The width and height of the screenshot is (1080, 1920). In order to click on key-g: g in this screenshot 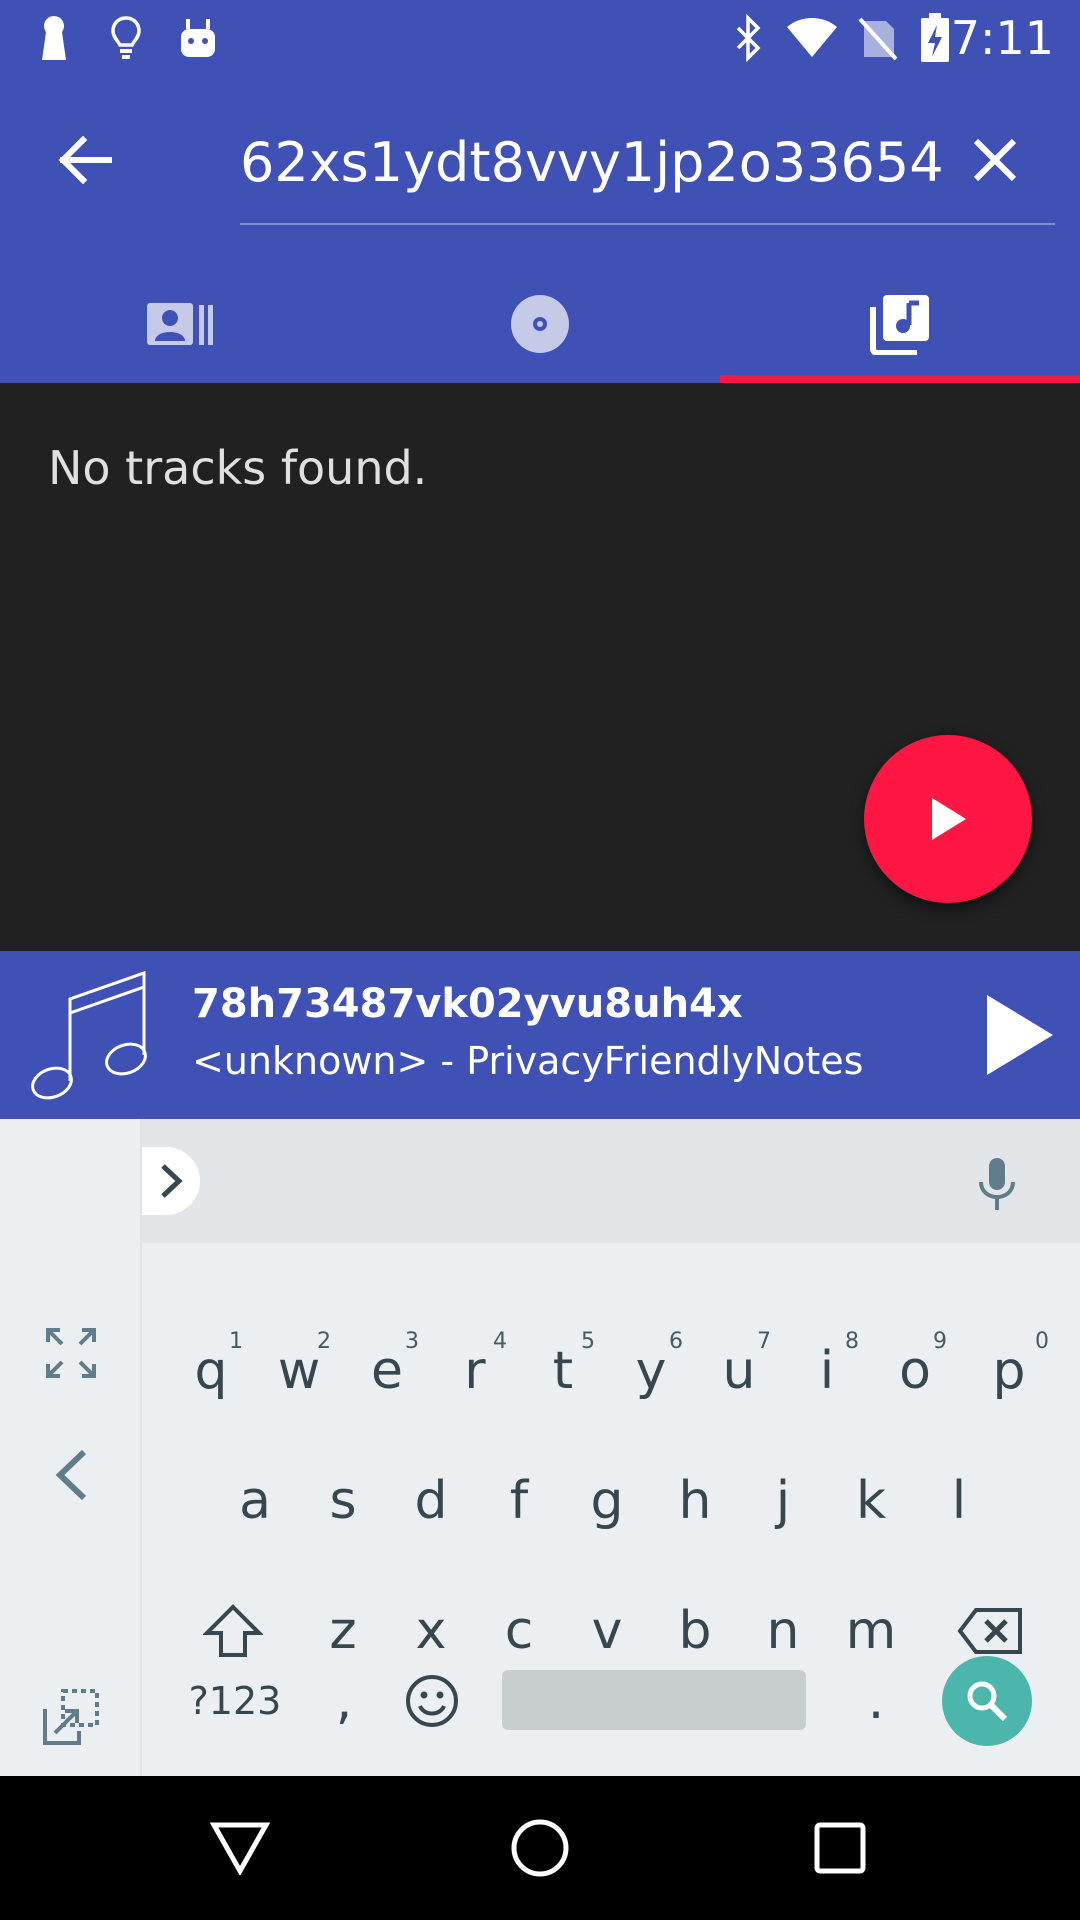, I will do `click(607, 1501)`.